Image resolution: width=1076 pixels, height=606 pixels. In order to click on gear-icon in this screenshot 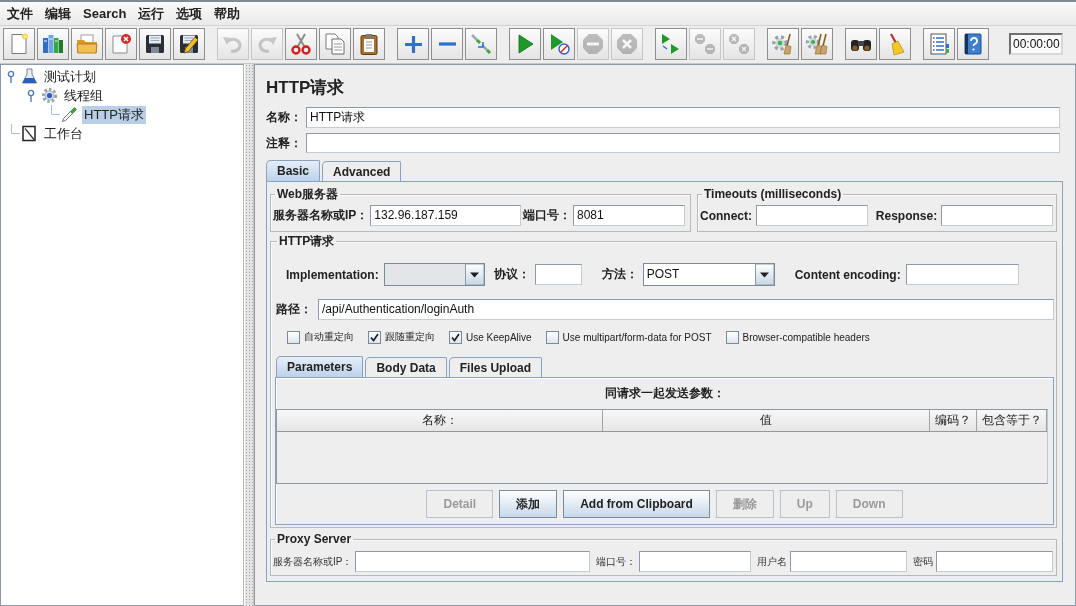, I will do `click(49, 95)`.